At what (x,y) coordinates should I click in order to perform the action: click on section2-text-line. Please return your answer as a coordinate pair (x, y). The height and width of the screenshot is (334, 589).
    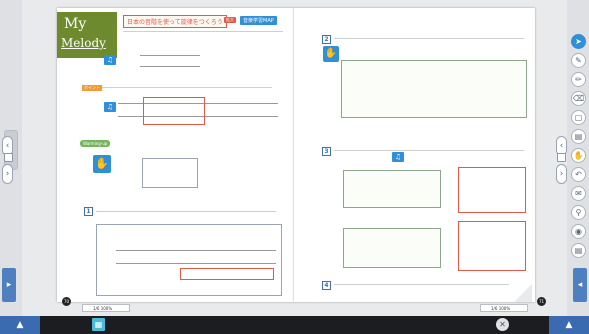
    Looking at the image, I should click on (429, 38).